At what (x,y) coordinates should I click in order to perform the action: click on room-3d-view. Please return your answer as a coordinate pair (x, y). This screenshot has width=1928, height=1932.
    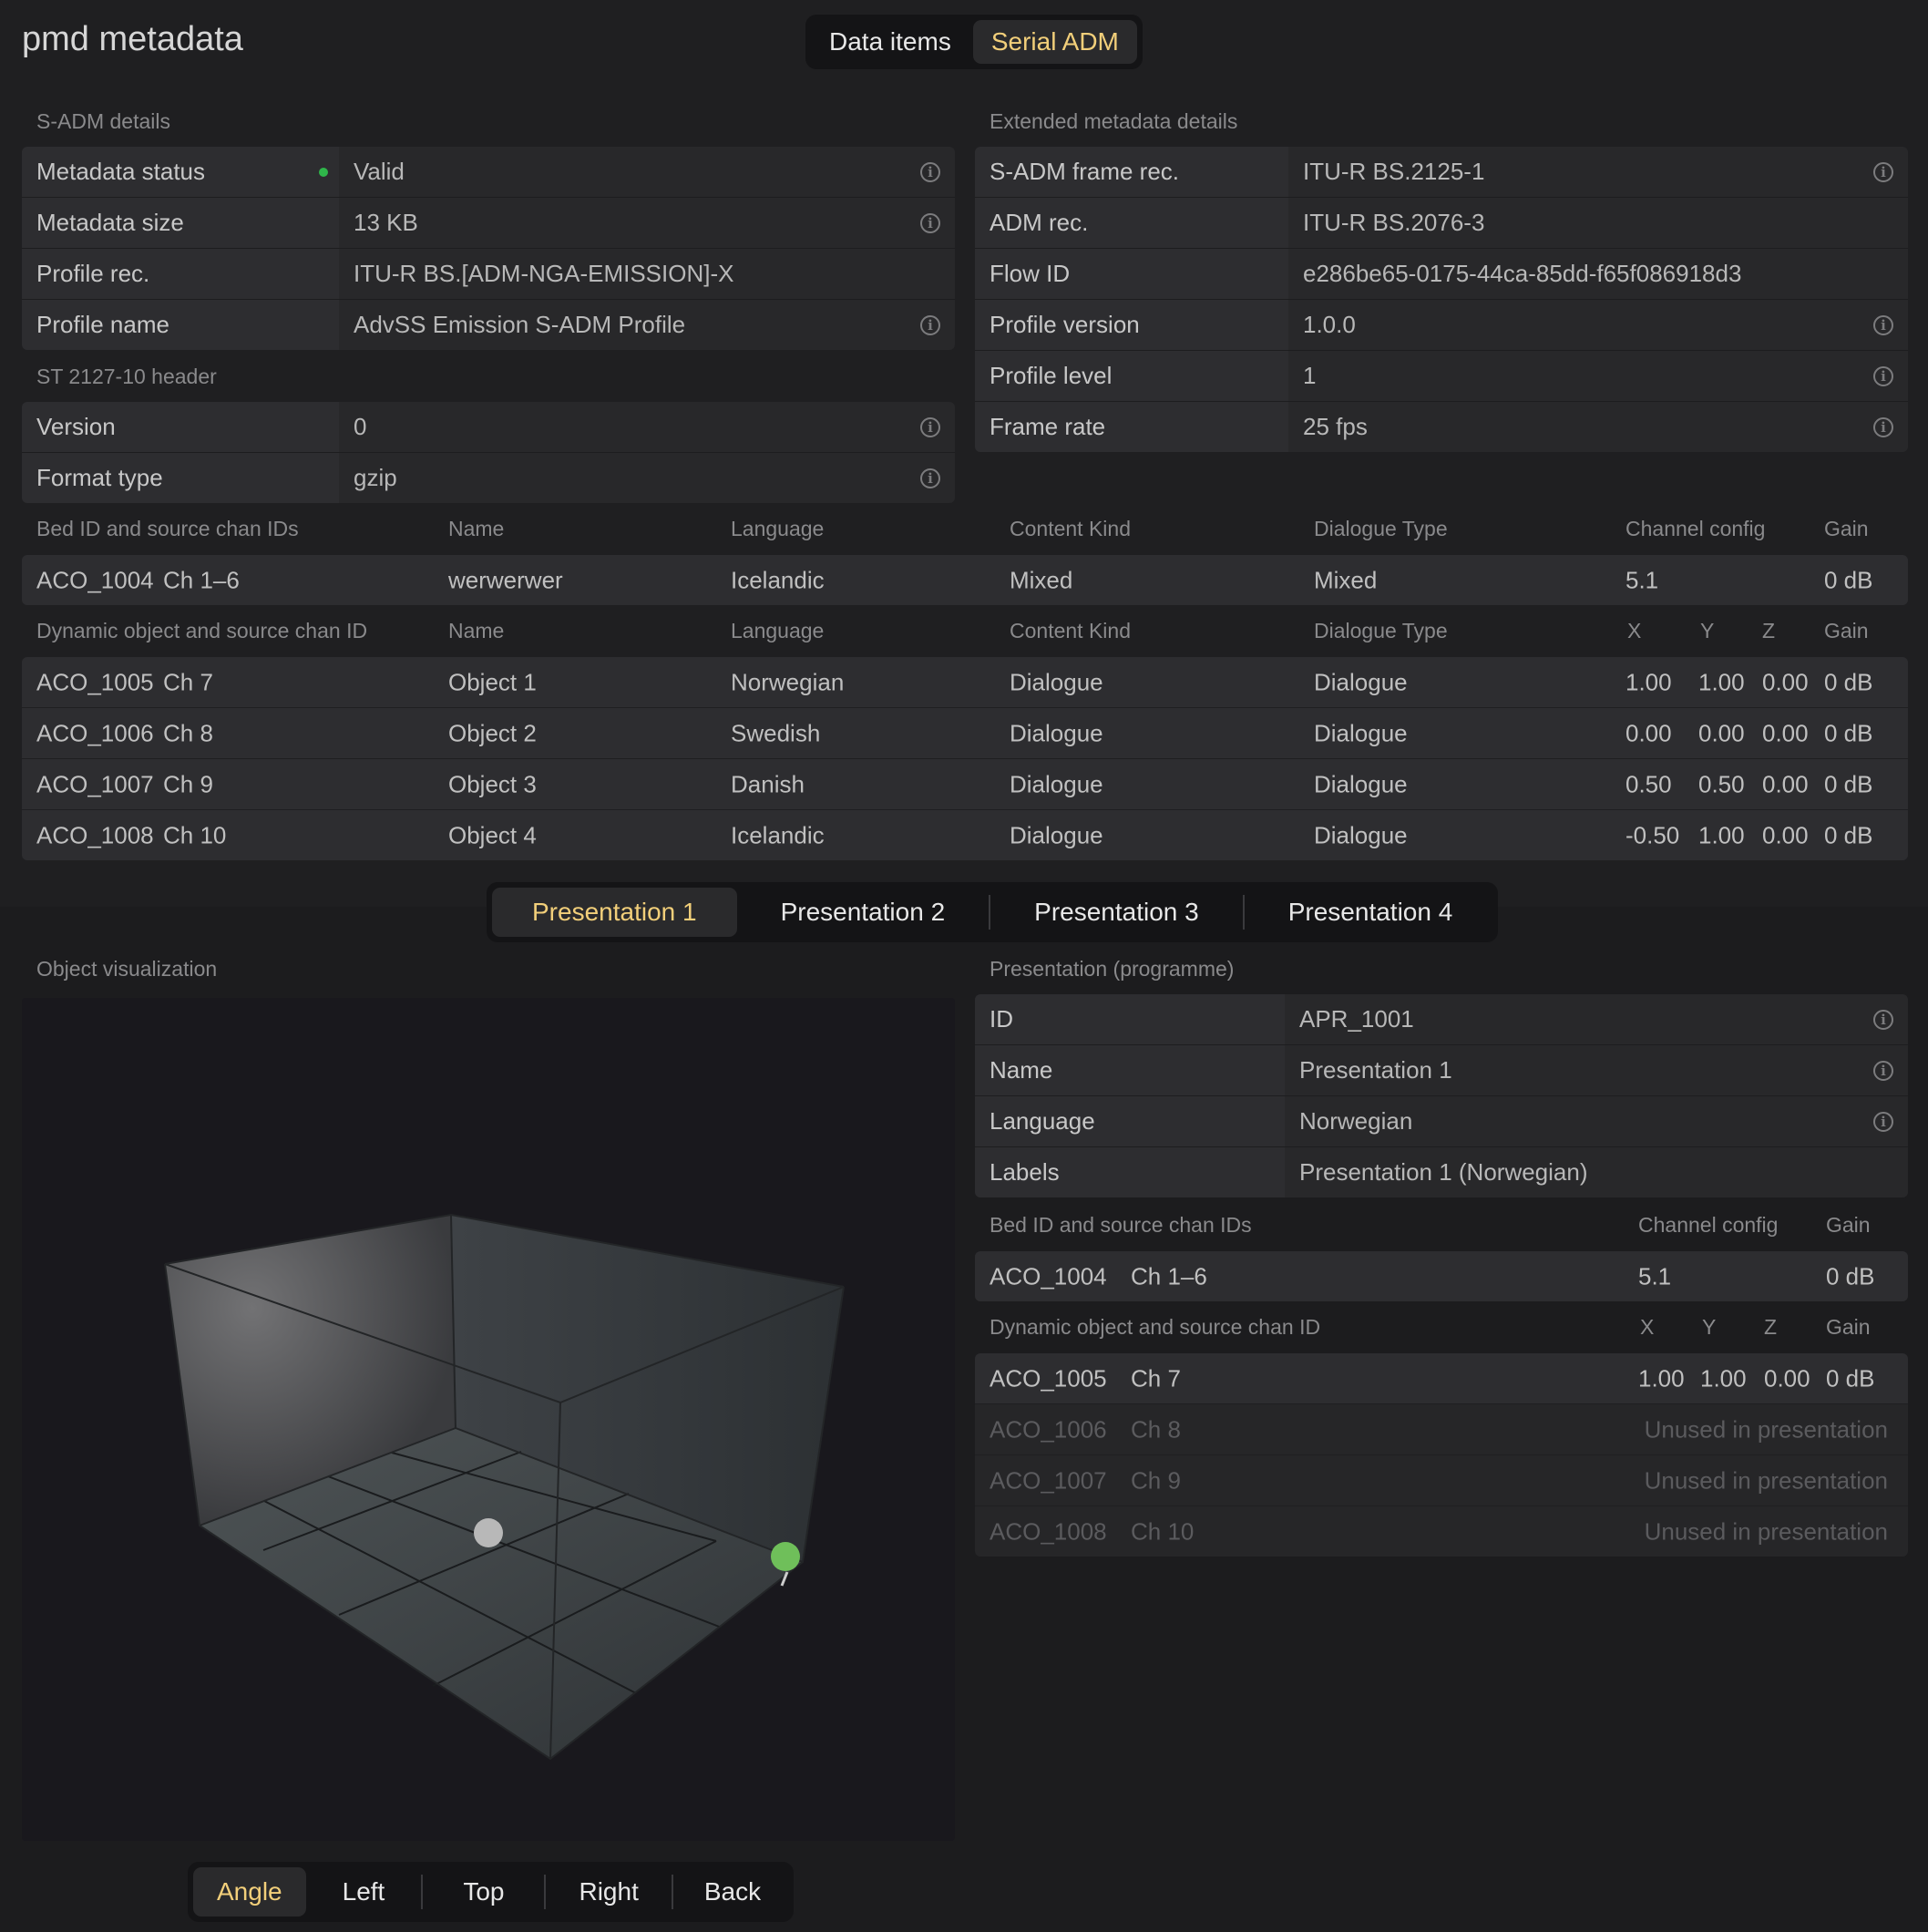
    Looking at the image, I should click on (505, 1487).